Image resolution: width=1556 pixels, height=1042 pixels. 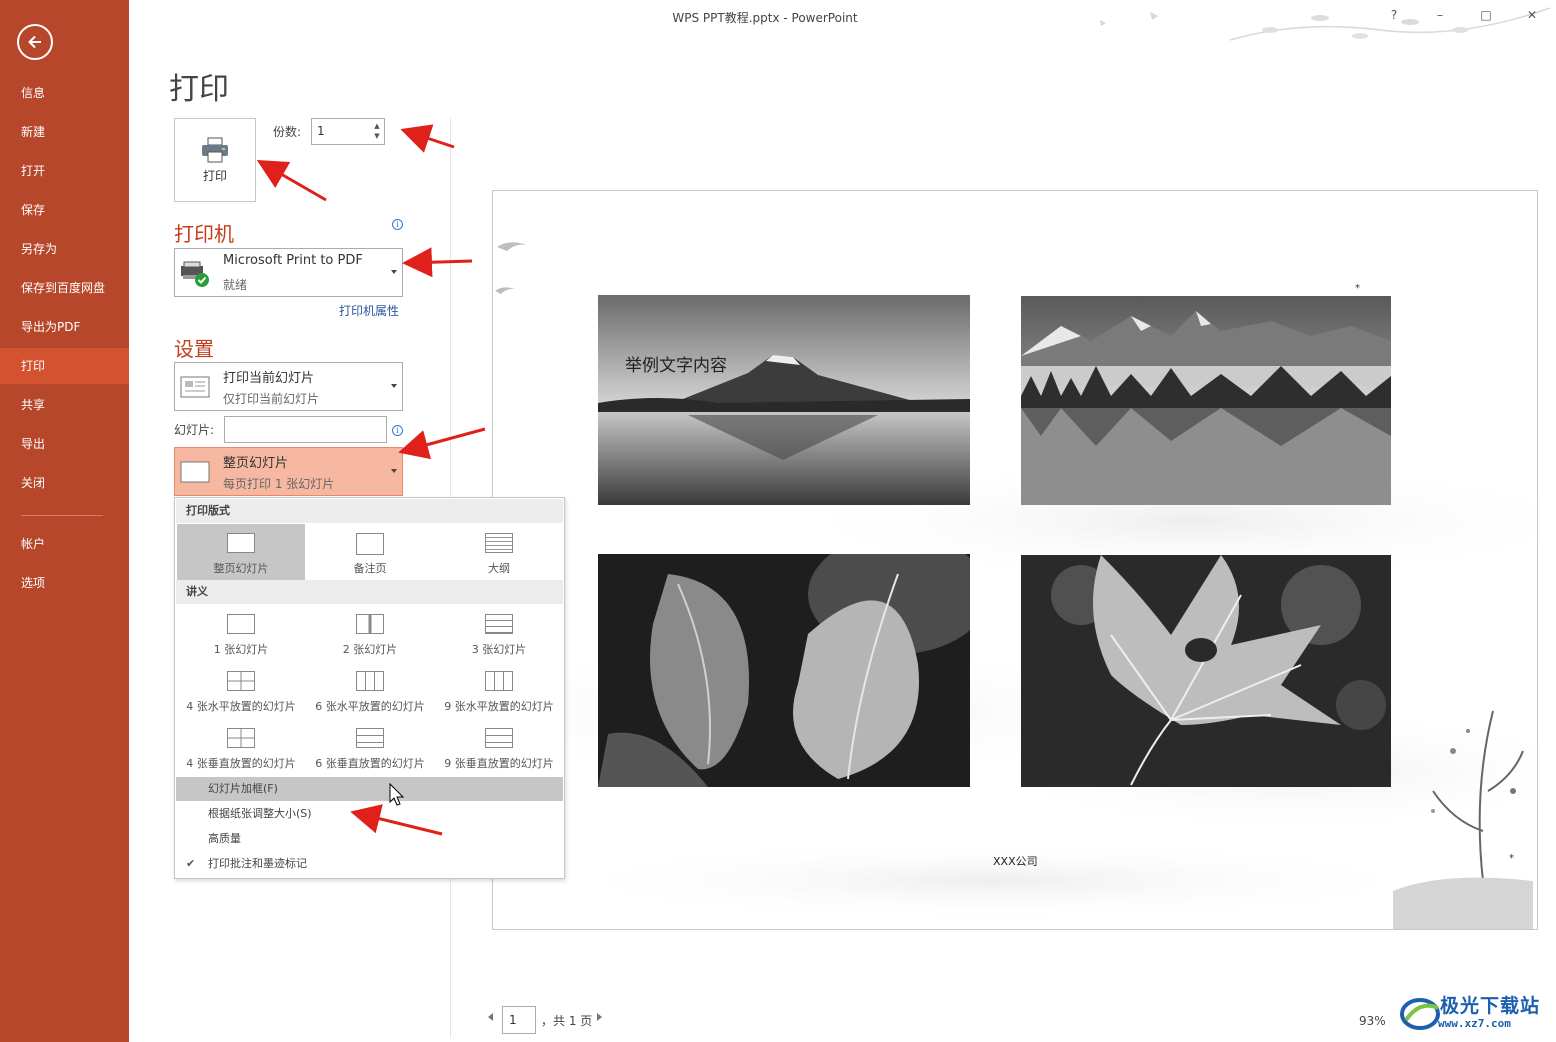 What do you see at coordinates (676, 366) in the screenshot?
I see `slide-text: 举例文字内容` at bounding box center [676, 366].